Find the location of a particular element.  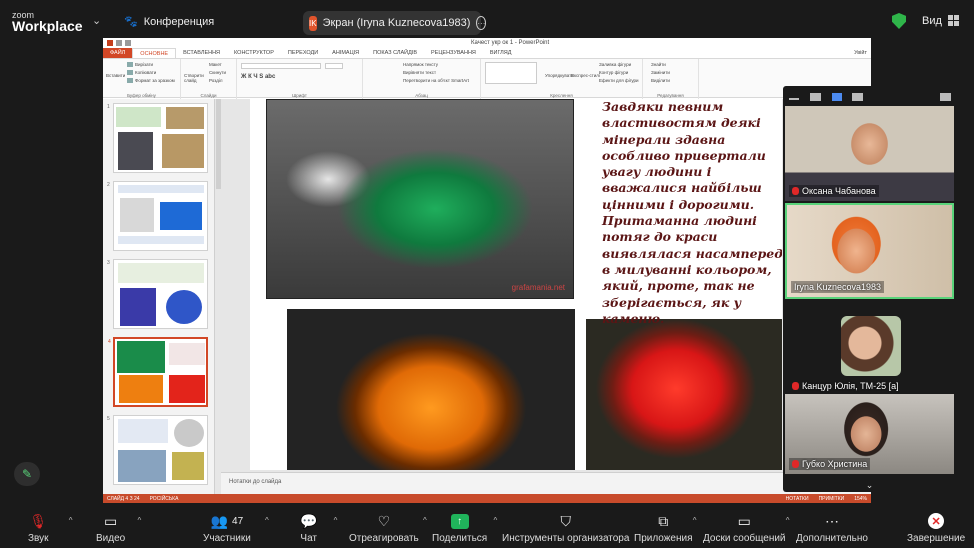

slide-thumbnail: 3 is located at coordinates (157, 294).